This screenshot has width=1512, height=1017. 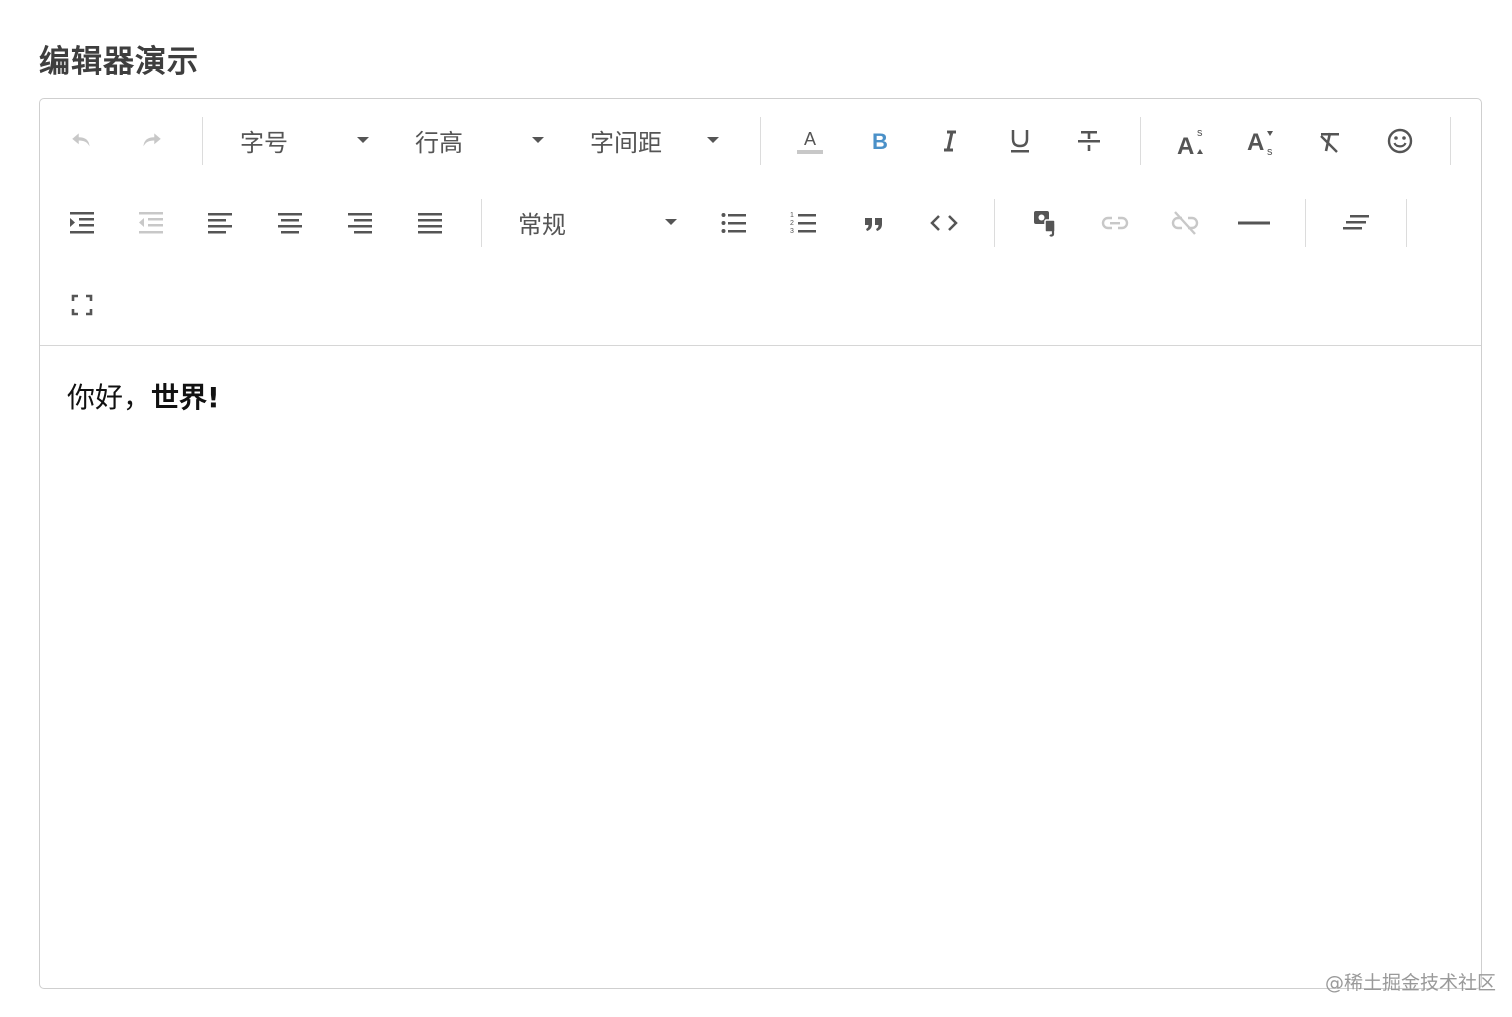 I want to click on horizontal-rule-button, so click(x=1254, y=223).